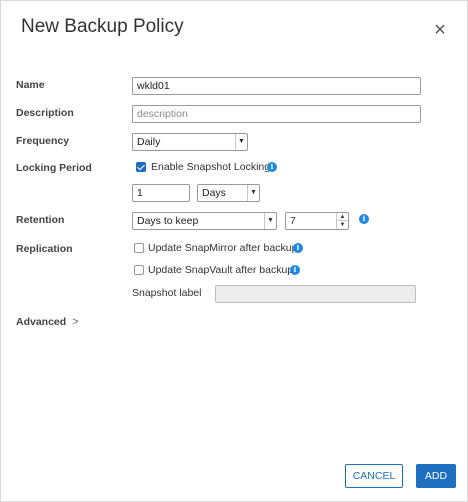 This screenshot has width=468, height=502. I want to click on add-button: ADD, so click(436, 476).